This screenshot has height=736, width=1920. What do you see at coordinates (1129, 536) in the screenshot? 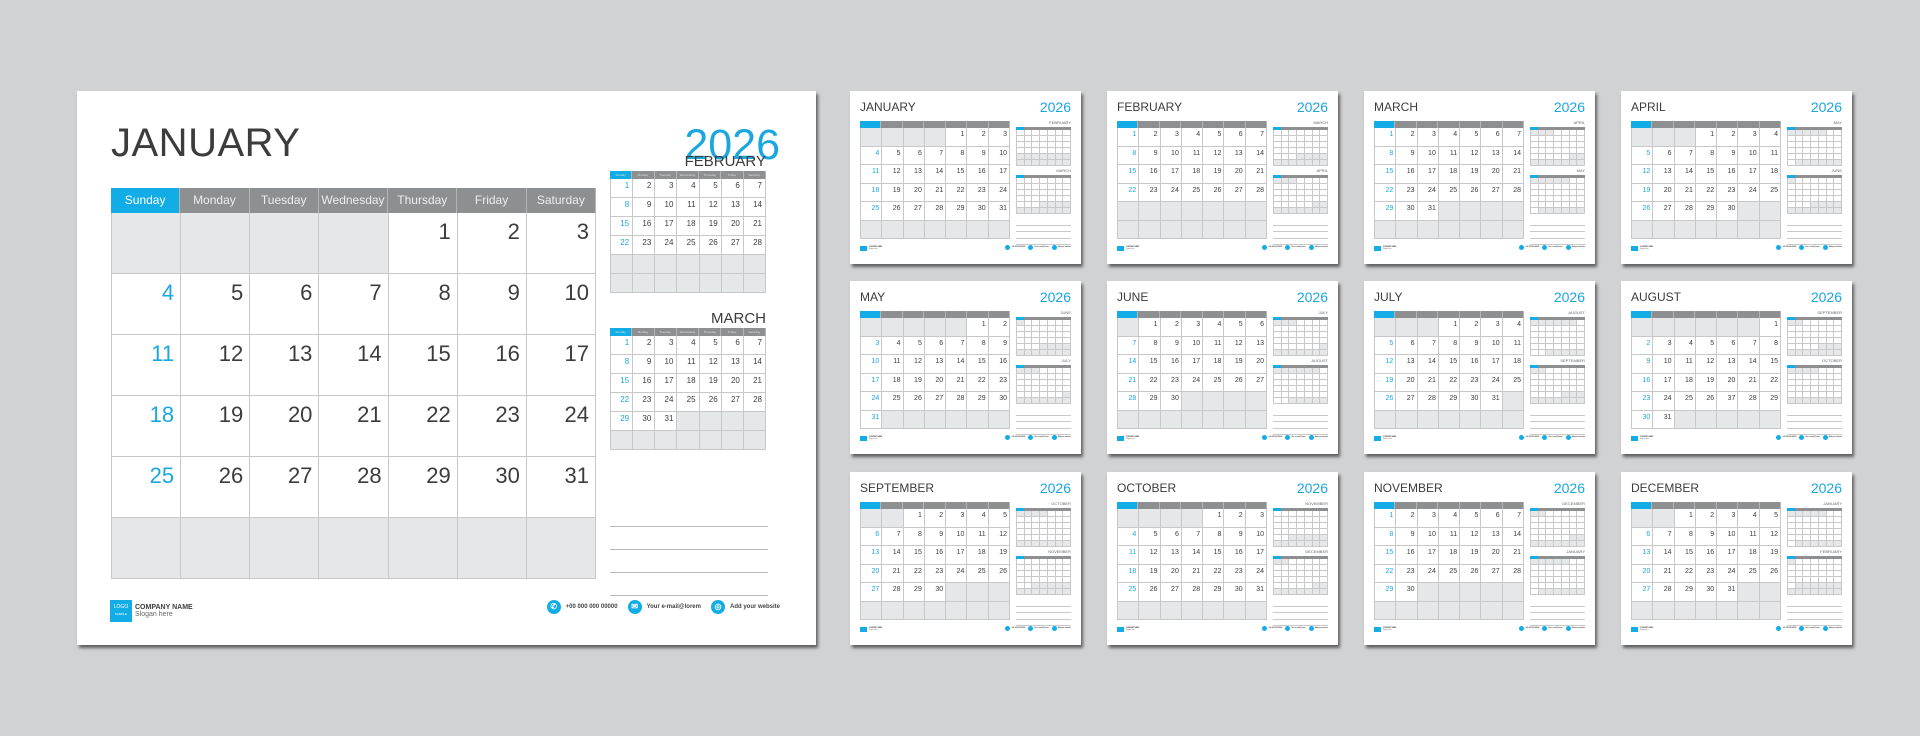
I see `day-cell: 4` at bounding box center [1129, 536].